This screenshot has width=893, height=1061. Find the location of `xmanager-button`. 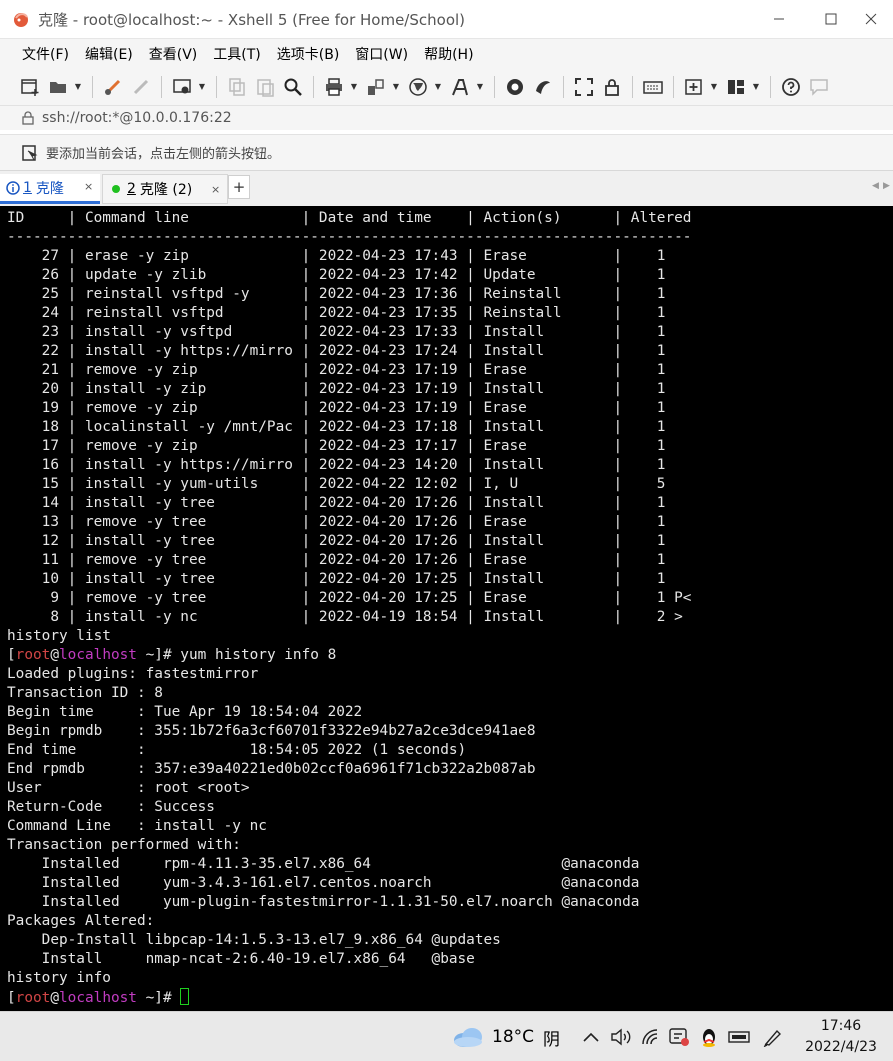

xmanager-button is located at coordinates (543, 87).